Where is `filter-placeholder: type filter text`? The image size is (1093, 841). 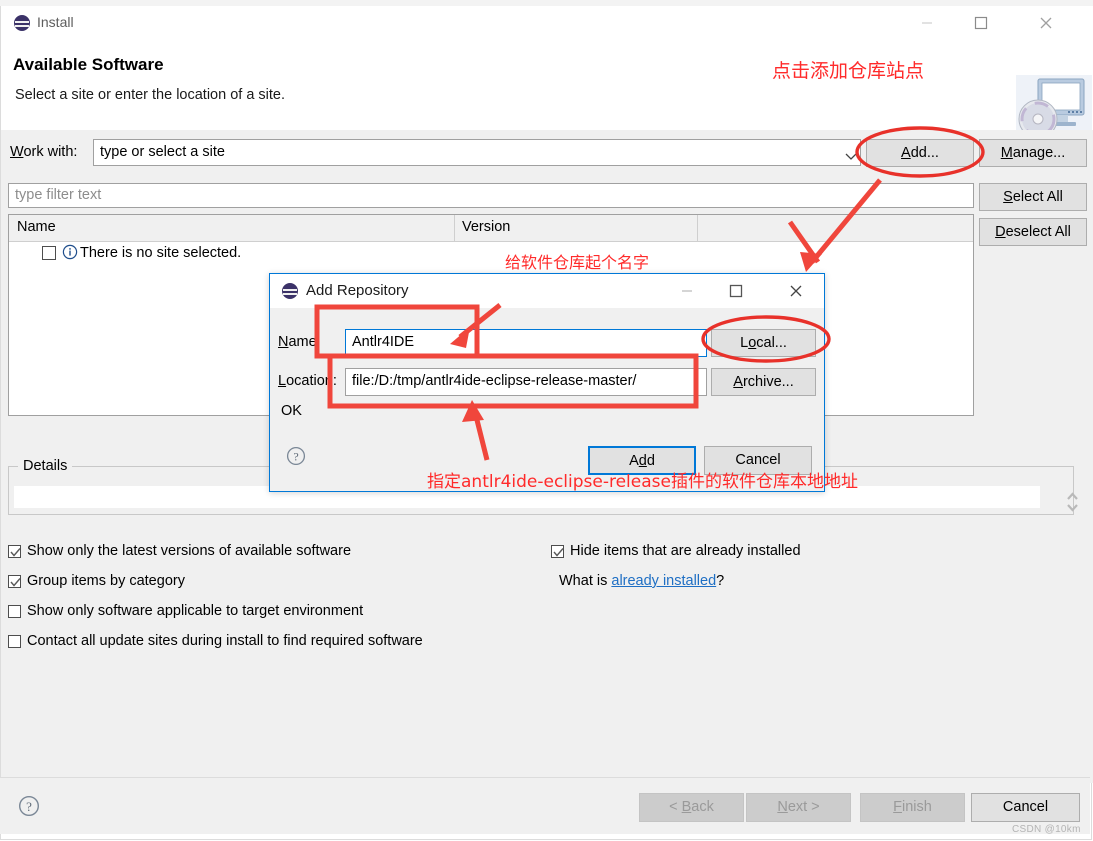
filter-placeholder: type filter text is located at coordinates (58, 195).